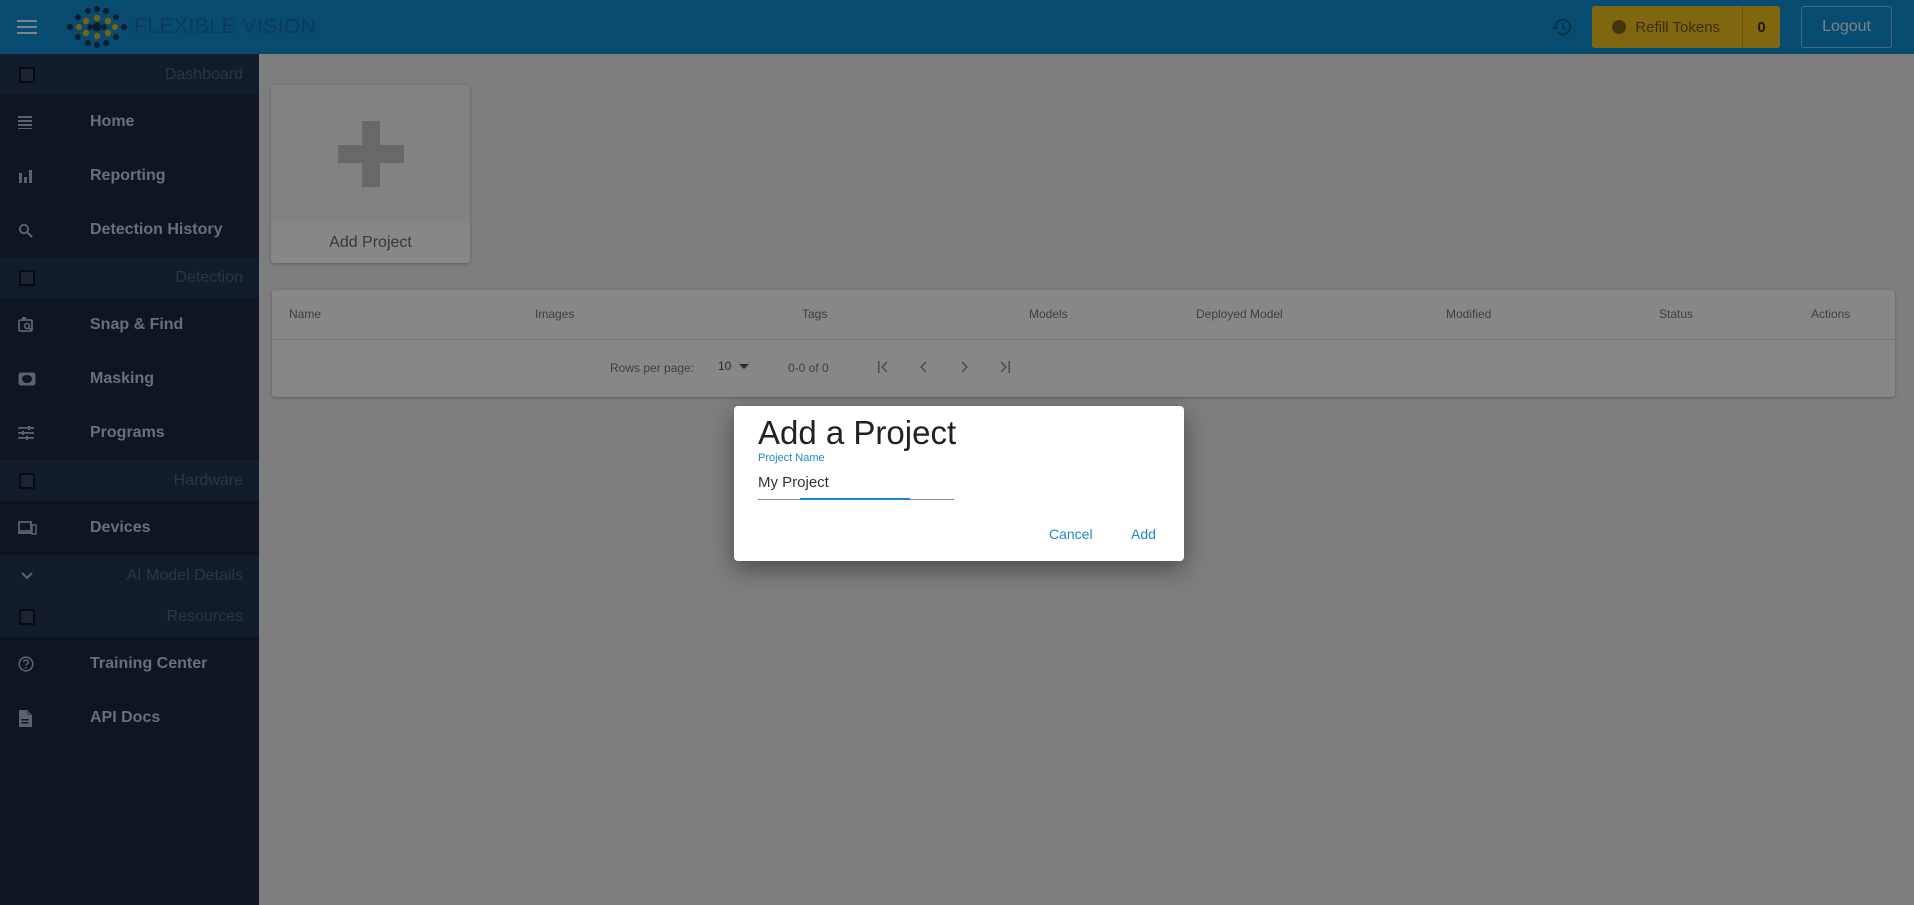  I want to click on project-name-label: Project Name, so click(791, 458).